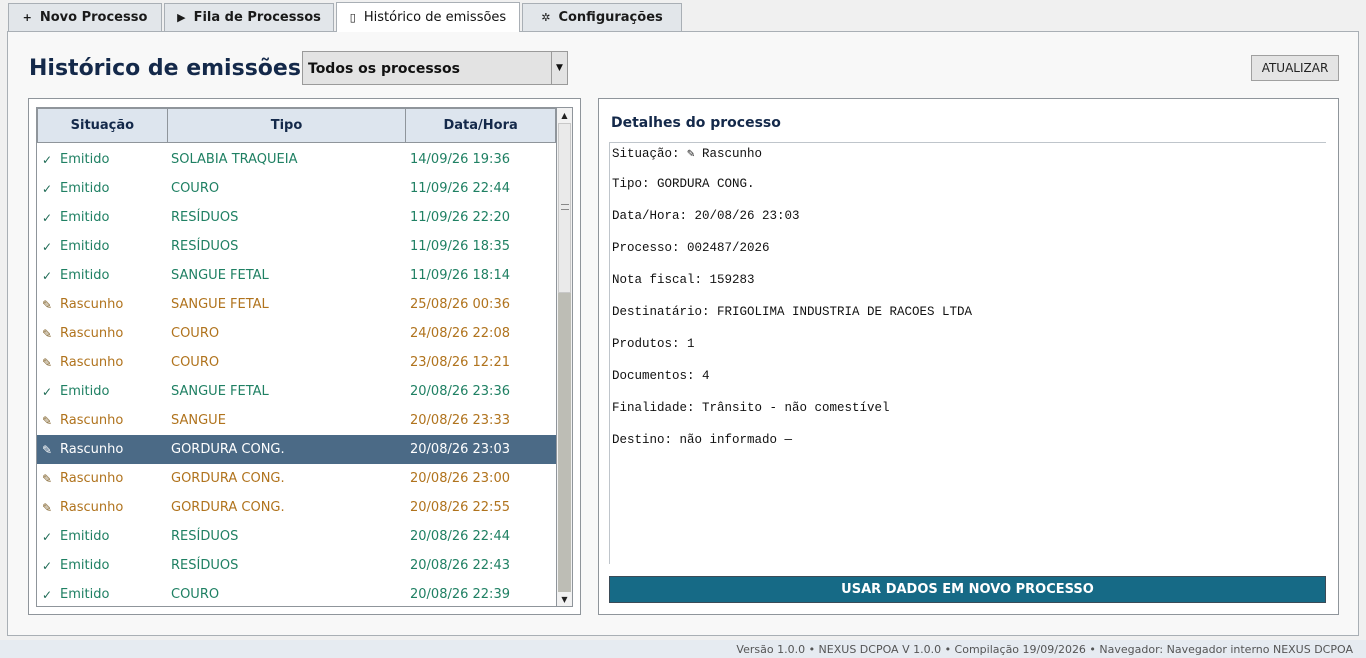 Image resolution: width=1366 pixels, height=658 pixels. What do you see at coordinates (296, 593) in the screenshot?
I see `table-row: ✓ Emitido COURO 20/08/26 22:39` at bounding box center [296, 593].